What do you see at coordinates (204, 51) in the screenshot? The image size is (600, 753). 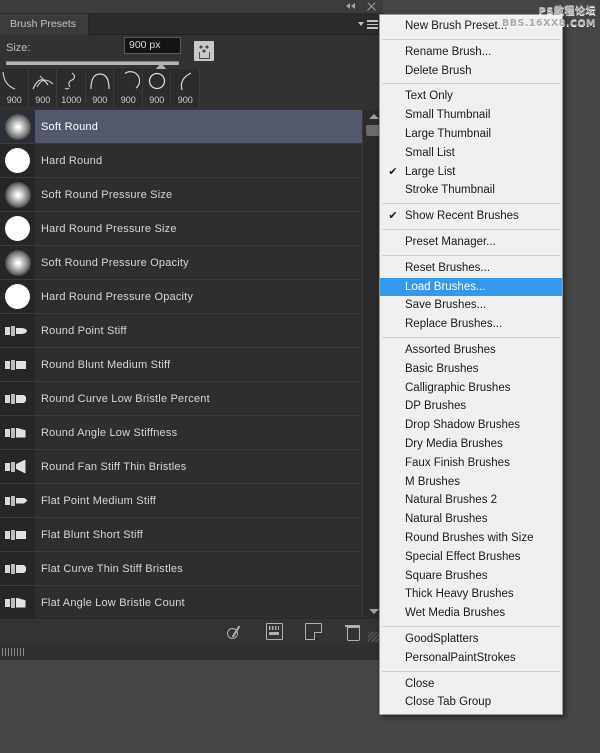 I see `brush-tip-icon` at bounding box center [204, 51].